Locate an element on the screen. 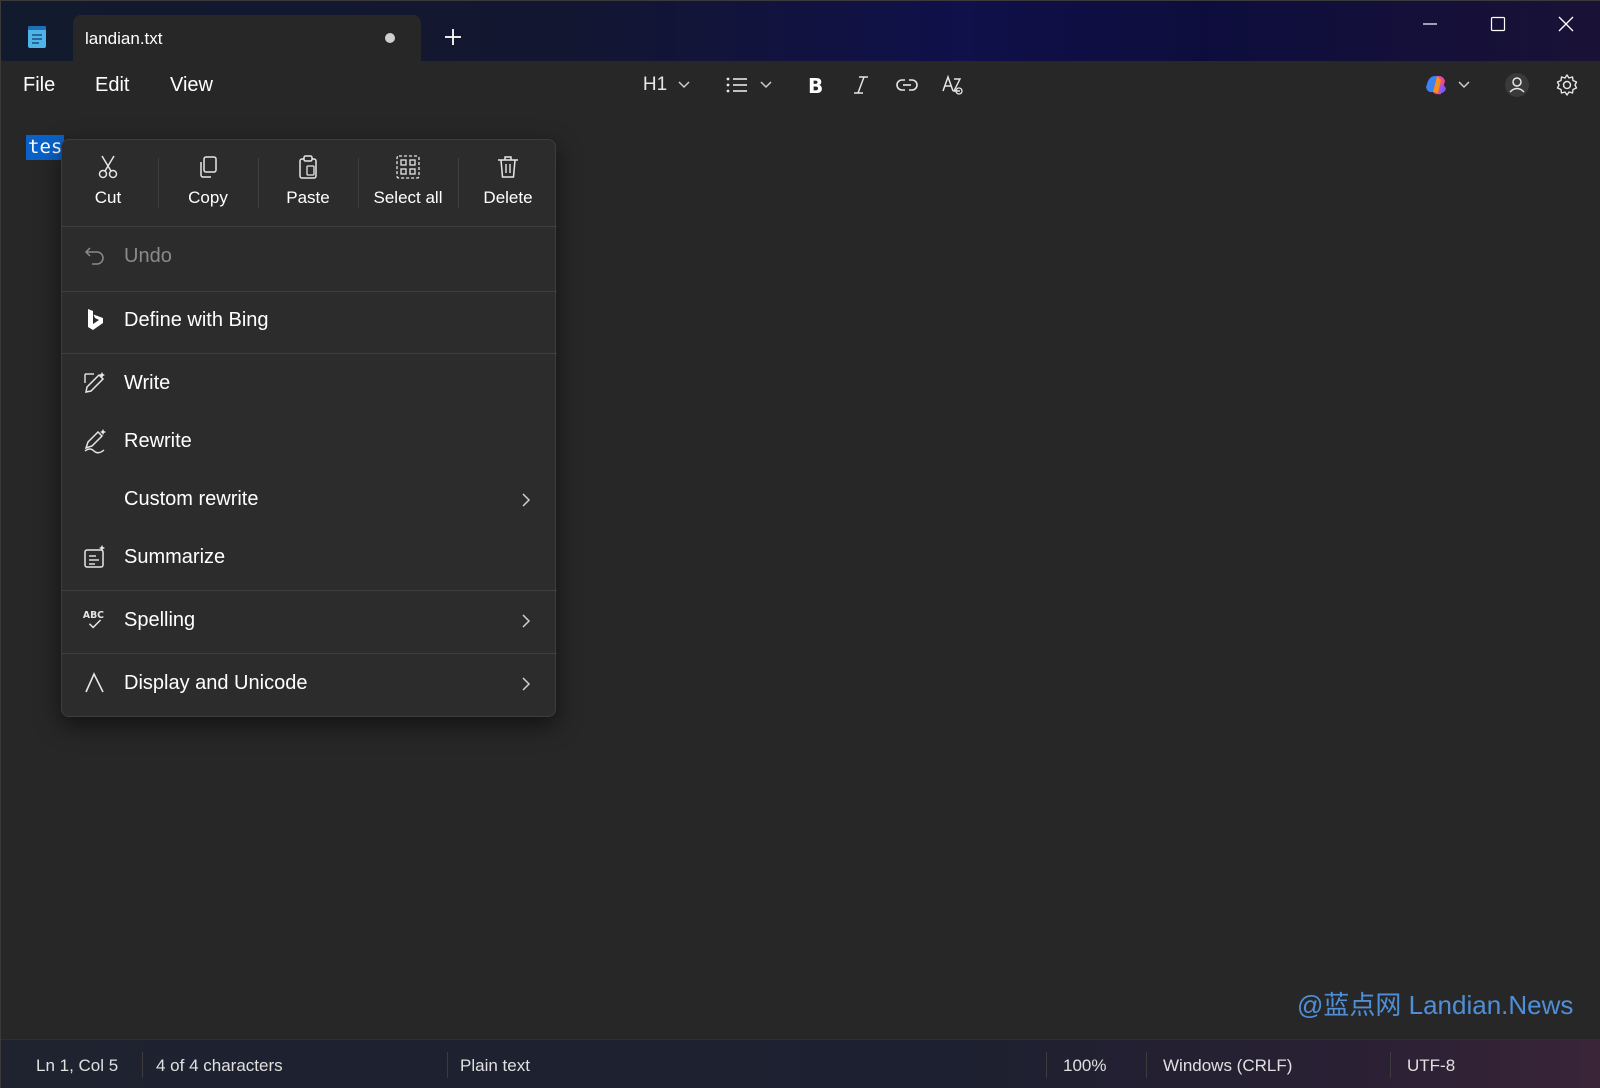 The width and height of the screenshot is (1600, 1088). bold-button: B is located at coordinates (815, 85).